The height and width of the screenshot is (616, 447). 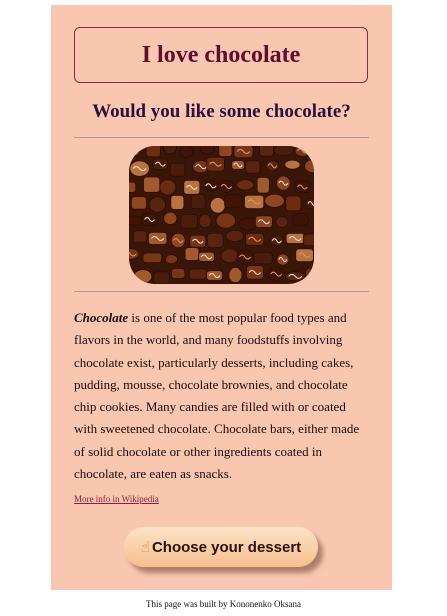 What do you see at coordinates (223, 604) in the screenshot?
I see `footer-credit: This page was built by Kononenko Oksana` at bounding box center [223, 604].